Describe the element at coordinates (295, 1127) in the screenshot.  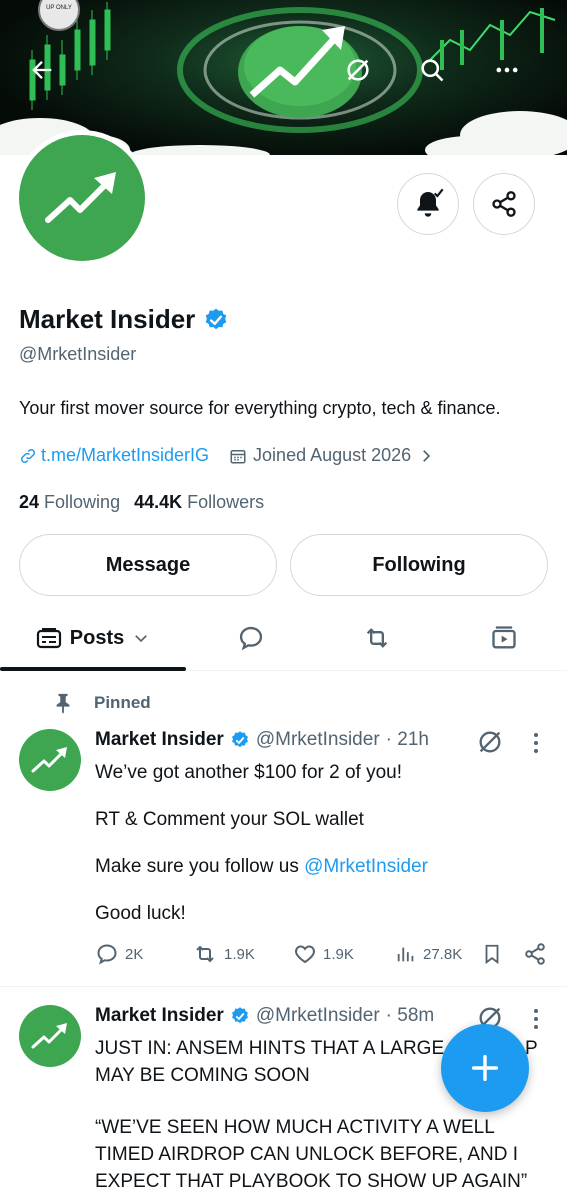
I see `tweet-text-line: “WE’VE SEEN HOW MUCH ACTIVITY A WELL` at that location.